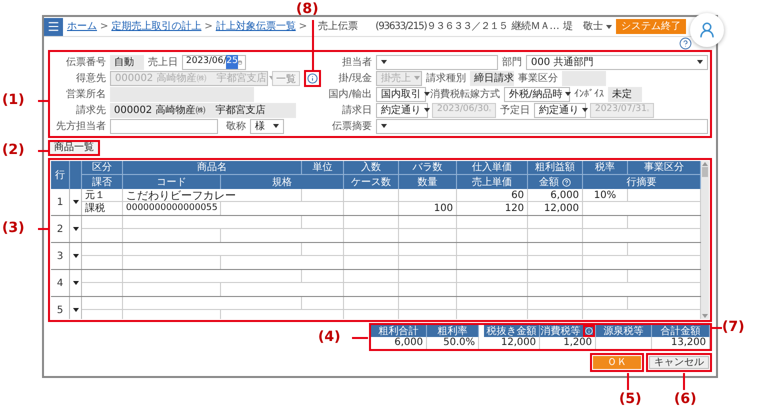 The width and height of the screenshot is (760, 416). What do you see at coordinates (90, 111) in the screenshot?
I see `field-label: 請求先` at bounding box center [90, 111].